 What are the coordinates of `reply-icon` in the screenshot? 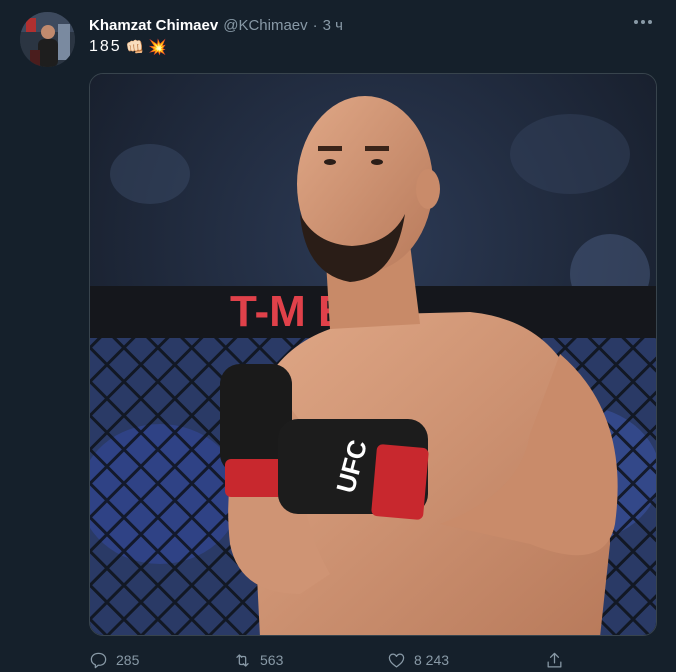 It's located at (98, 660).